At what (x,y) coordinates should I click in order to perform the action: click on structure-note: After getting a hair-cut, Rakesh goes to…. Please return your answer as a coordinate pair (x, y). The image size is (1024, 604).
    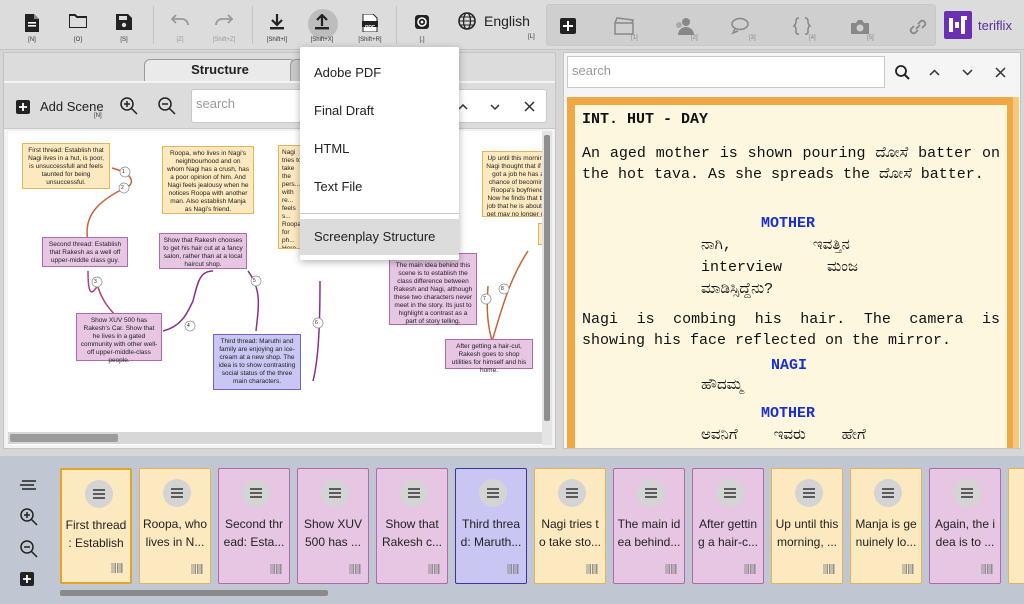
    Looking at the image, I should click on (489, 356).